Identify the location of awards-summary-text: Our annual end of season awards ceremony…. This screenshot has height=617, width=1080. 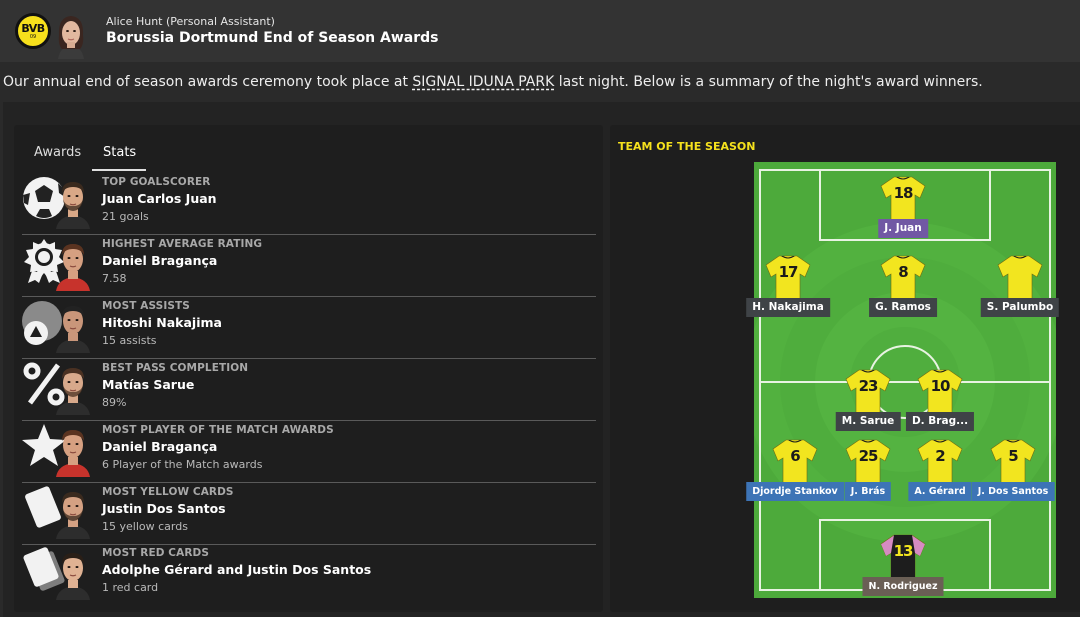
(493, 82).